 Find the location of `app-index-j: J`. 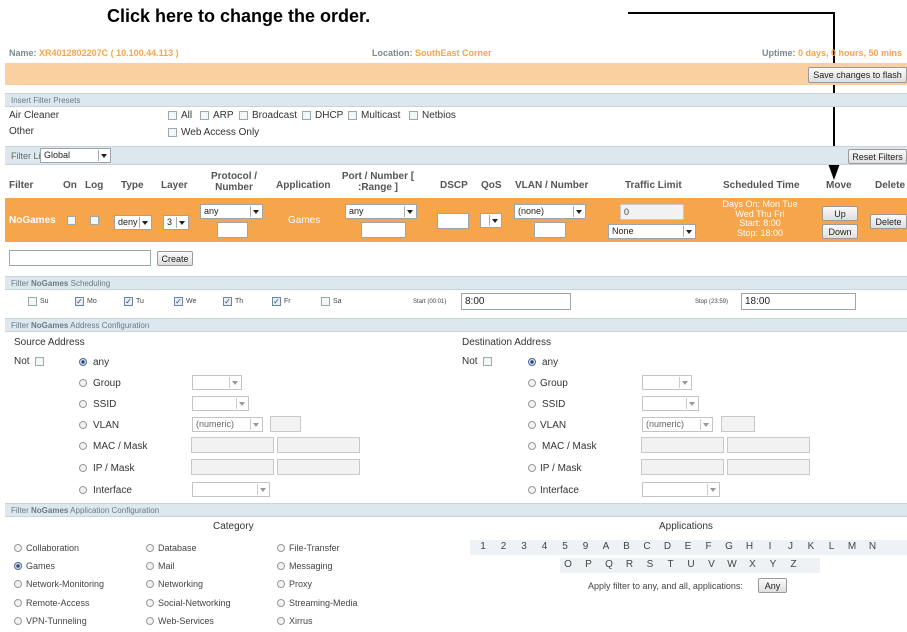

app-index-j: J is located at coordinates (791, 546).